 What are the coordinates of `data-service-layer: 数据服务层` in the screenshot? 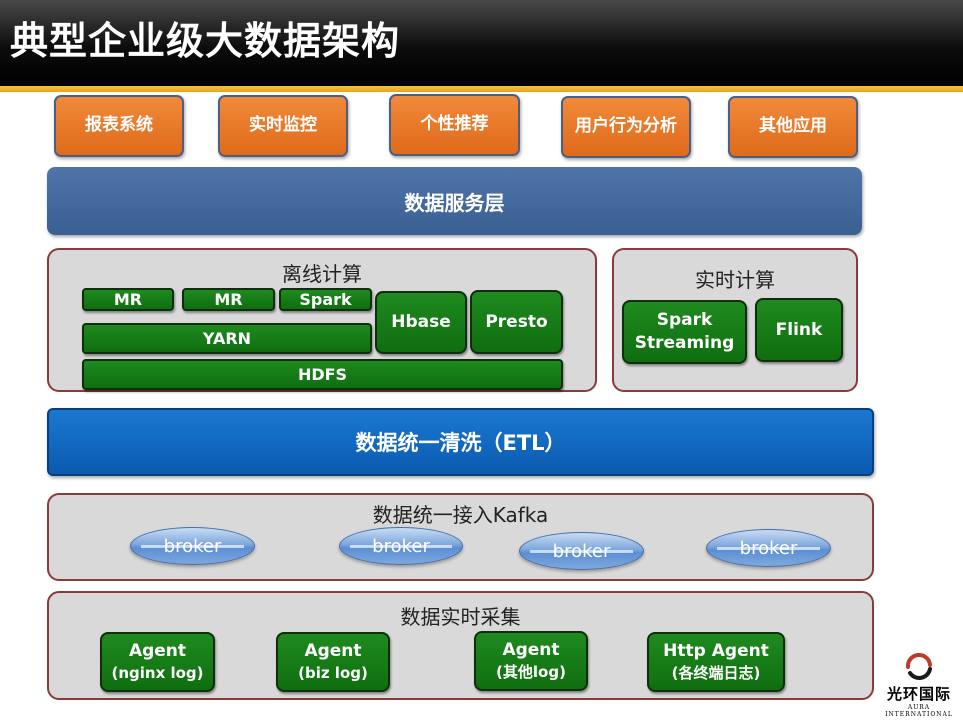 It's located at (454, 201).